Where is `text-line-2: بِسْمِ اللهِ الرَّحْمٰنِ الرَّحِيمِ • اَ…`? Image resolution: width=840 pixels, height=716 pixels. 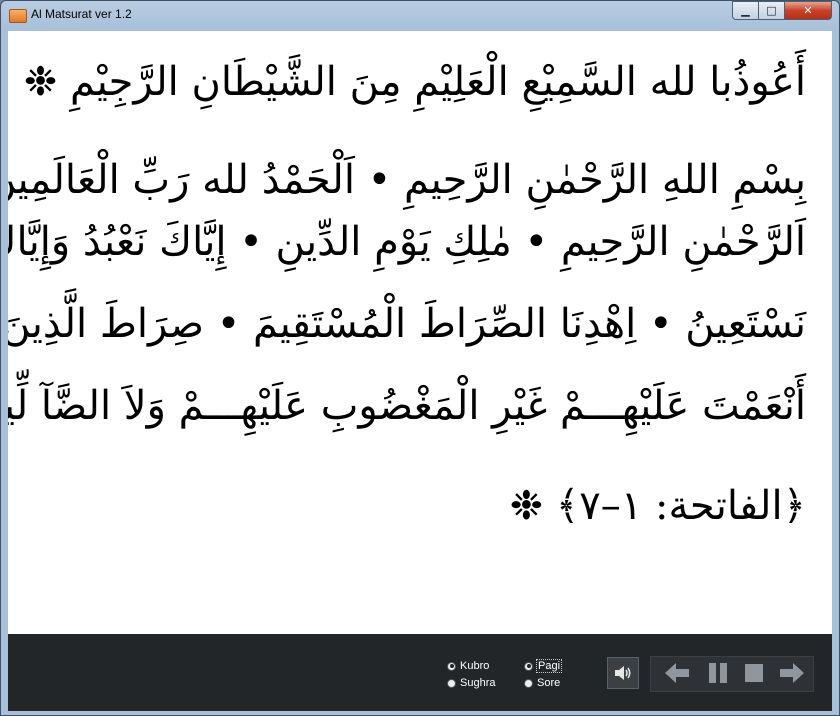
text-line-2: بِسْمِ اللهِ الرَّحْمٰنِ الرَّحِيمِ • اَ… is located at coordinates (407, 180).